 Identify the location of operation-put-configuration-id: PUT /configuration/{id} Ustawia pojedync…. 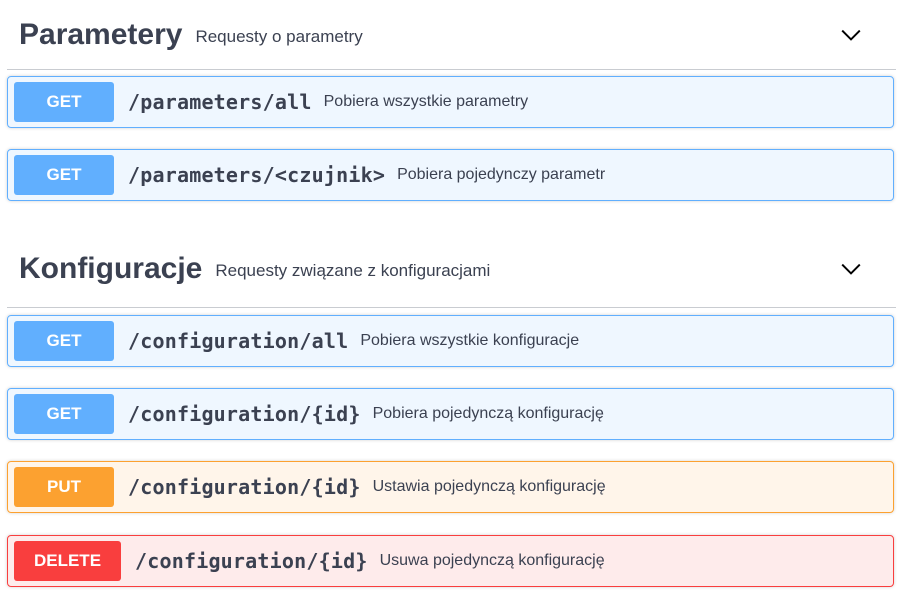
(450, 487).